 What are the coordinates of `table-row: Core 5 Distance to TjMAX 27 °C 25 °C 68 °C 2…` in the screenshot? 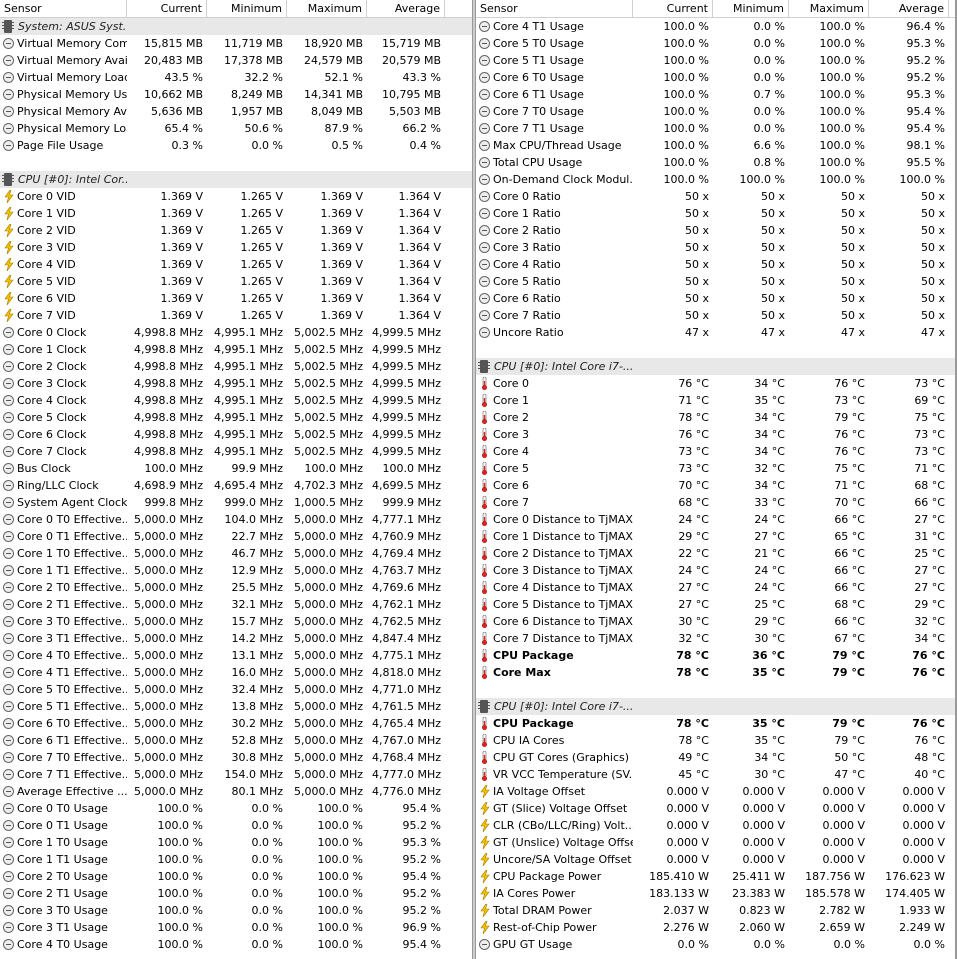 It's located at (715, 604).